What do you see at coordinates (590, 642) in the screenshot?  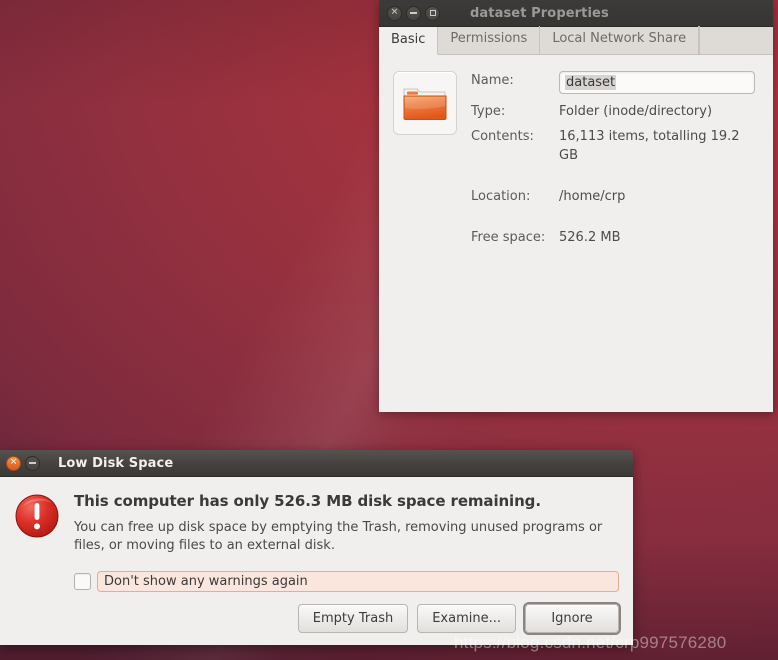 I see `watermark-text: https://blog.csdn.net/crp997576280` at bounding box center [590, 642].